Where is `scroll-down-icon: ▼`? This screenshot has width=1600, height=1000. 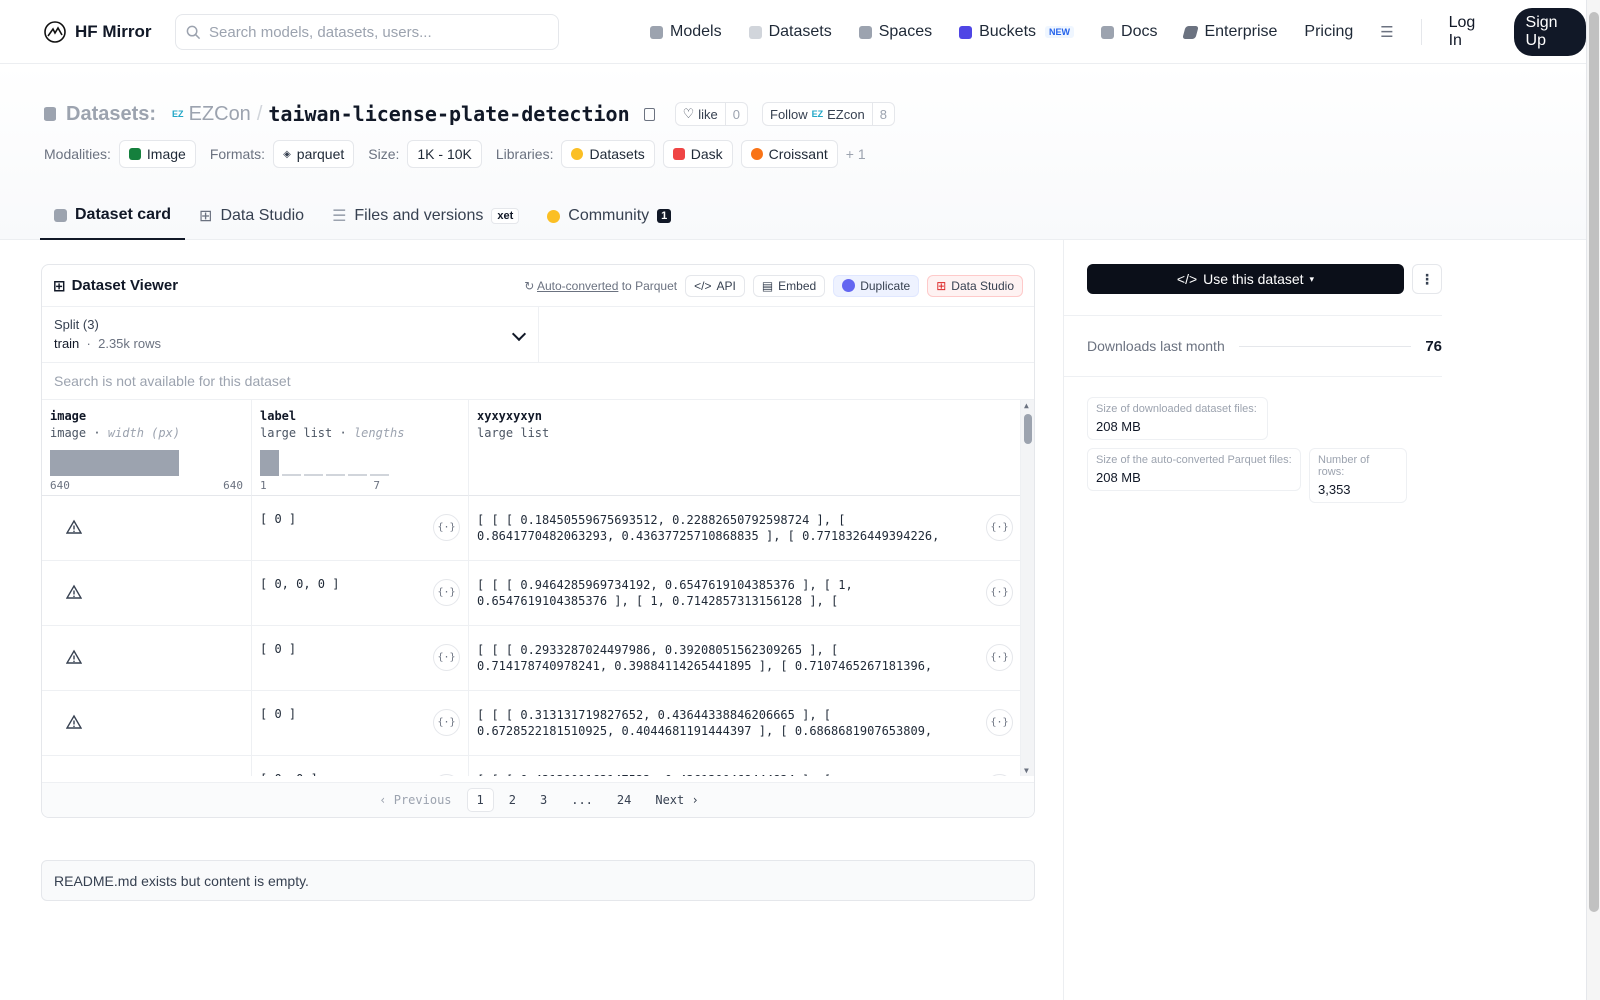
scroll-down-icon: ▼ is located at coordinates (1026, 770).